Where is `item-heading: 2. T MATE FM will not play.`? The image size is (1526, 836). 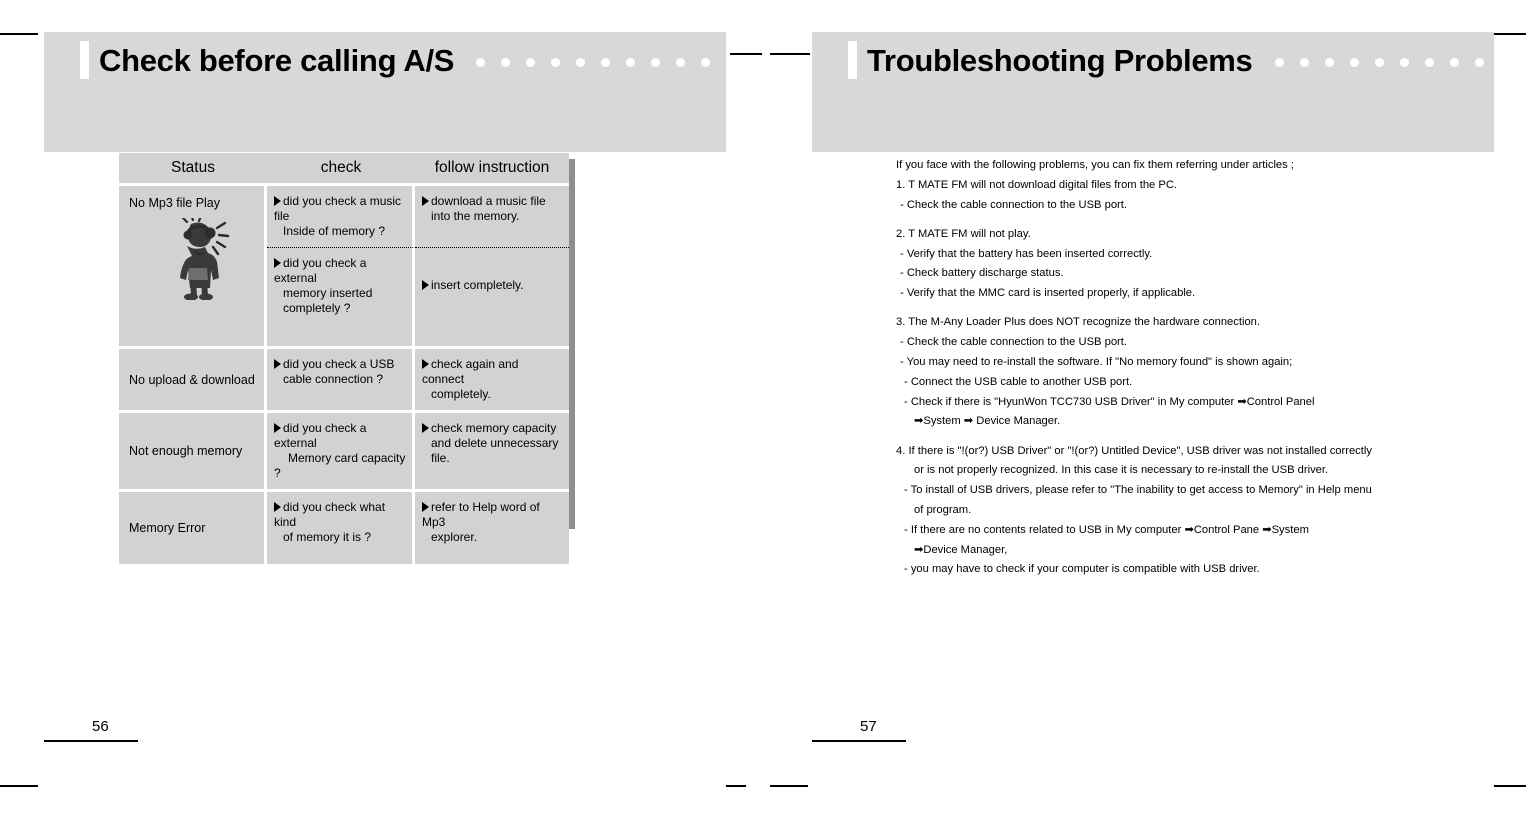 item-heading: 2. T MATE FM will not play. is located at coordinates (963, 233).